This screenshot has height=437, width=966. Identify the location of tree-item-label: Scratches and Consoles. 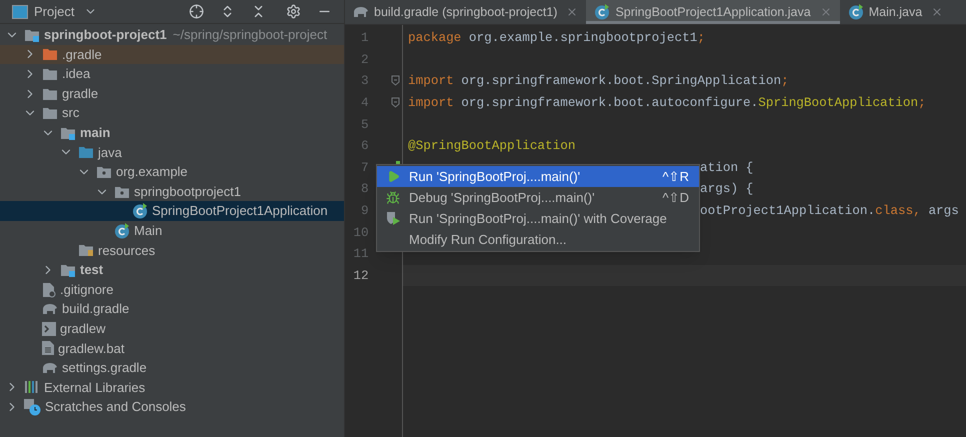
(115, 407).